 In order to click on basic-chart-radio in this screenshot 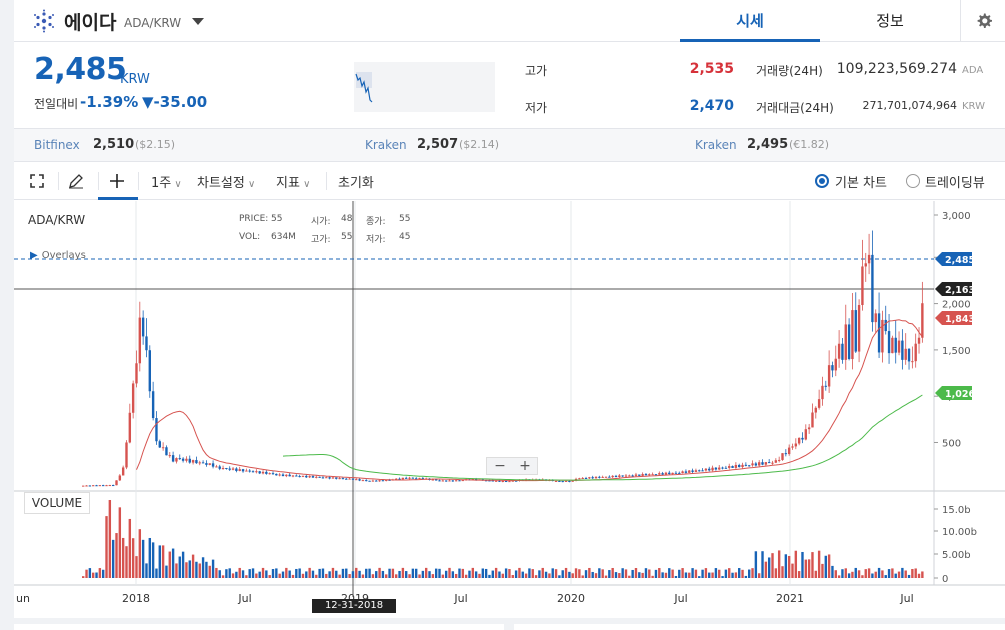, I will do `click(822, 181)`.